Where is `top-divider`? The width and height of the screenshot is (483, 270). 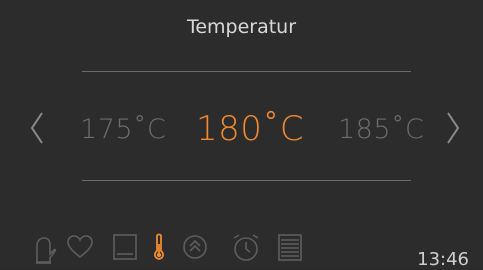 top-divider is located at coordinates (246, 71).